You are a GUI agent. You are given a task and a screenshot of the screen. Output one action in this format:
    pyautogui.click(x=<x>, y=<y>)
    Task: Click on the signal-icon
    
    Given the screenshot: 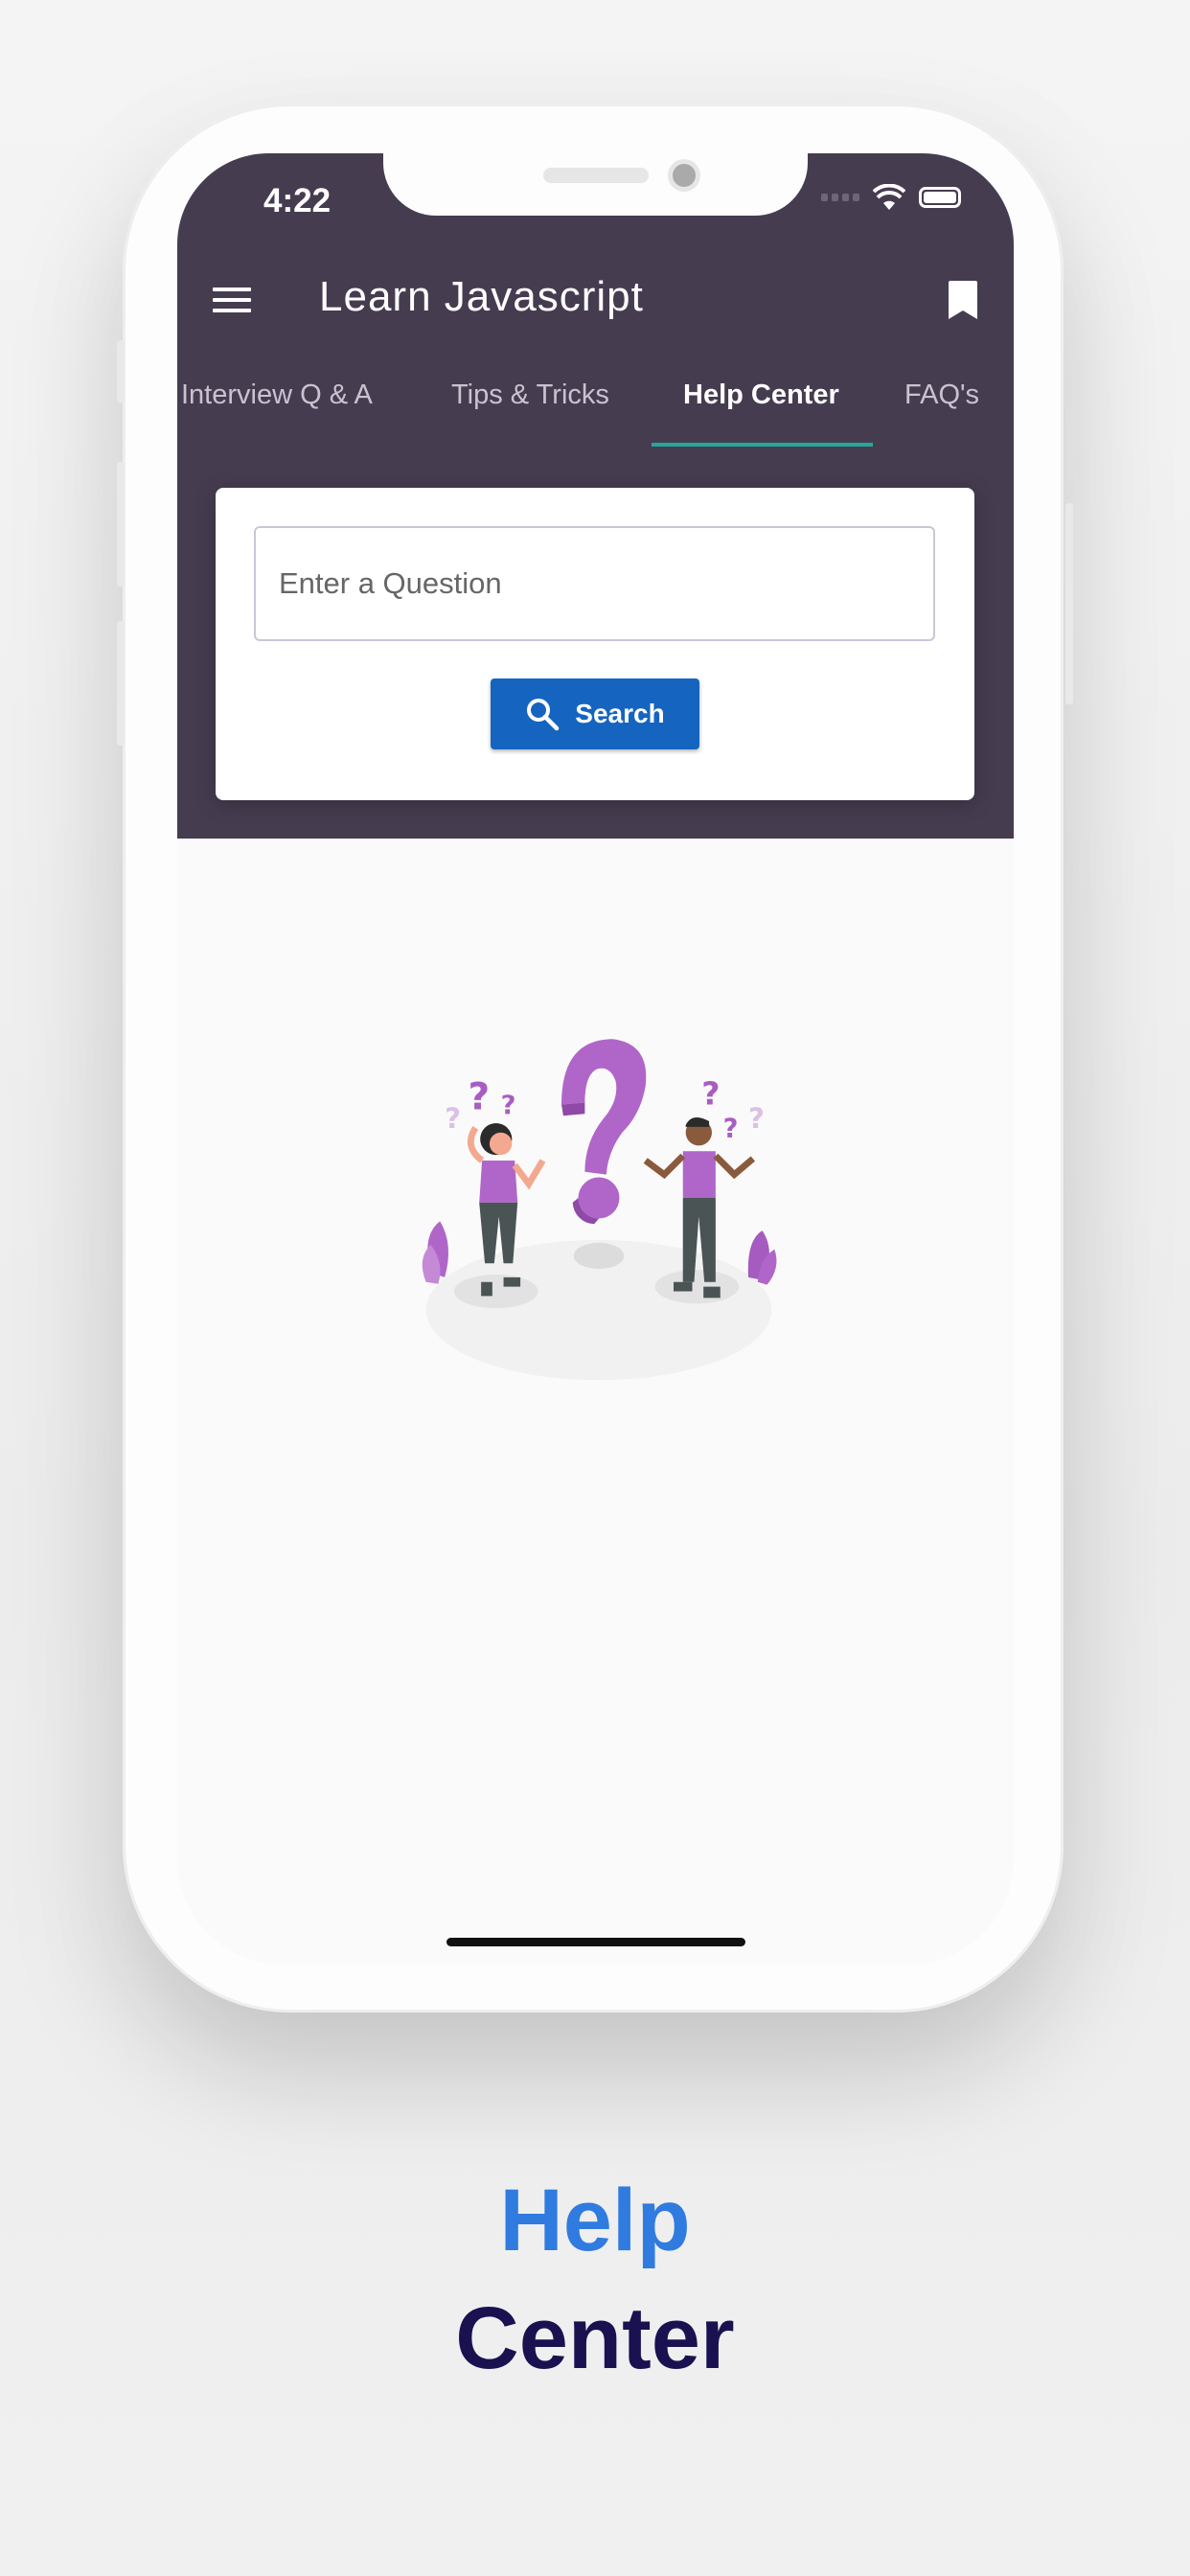 What is the action you would take?
    pyautogui.click(x=840, y=197)
    